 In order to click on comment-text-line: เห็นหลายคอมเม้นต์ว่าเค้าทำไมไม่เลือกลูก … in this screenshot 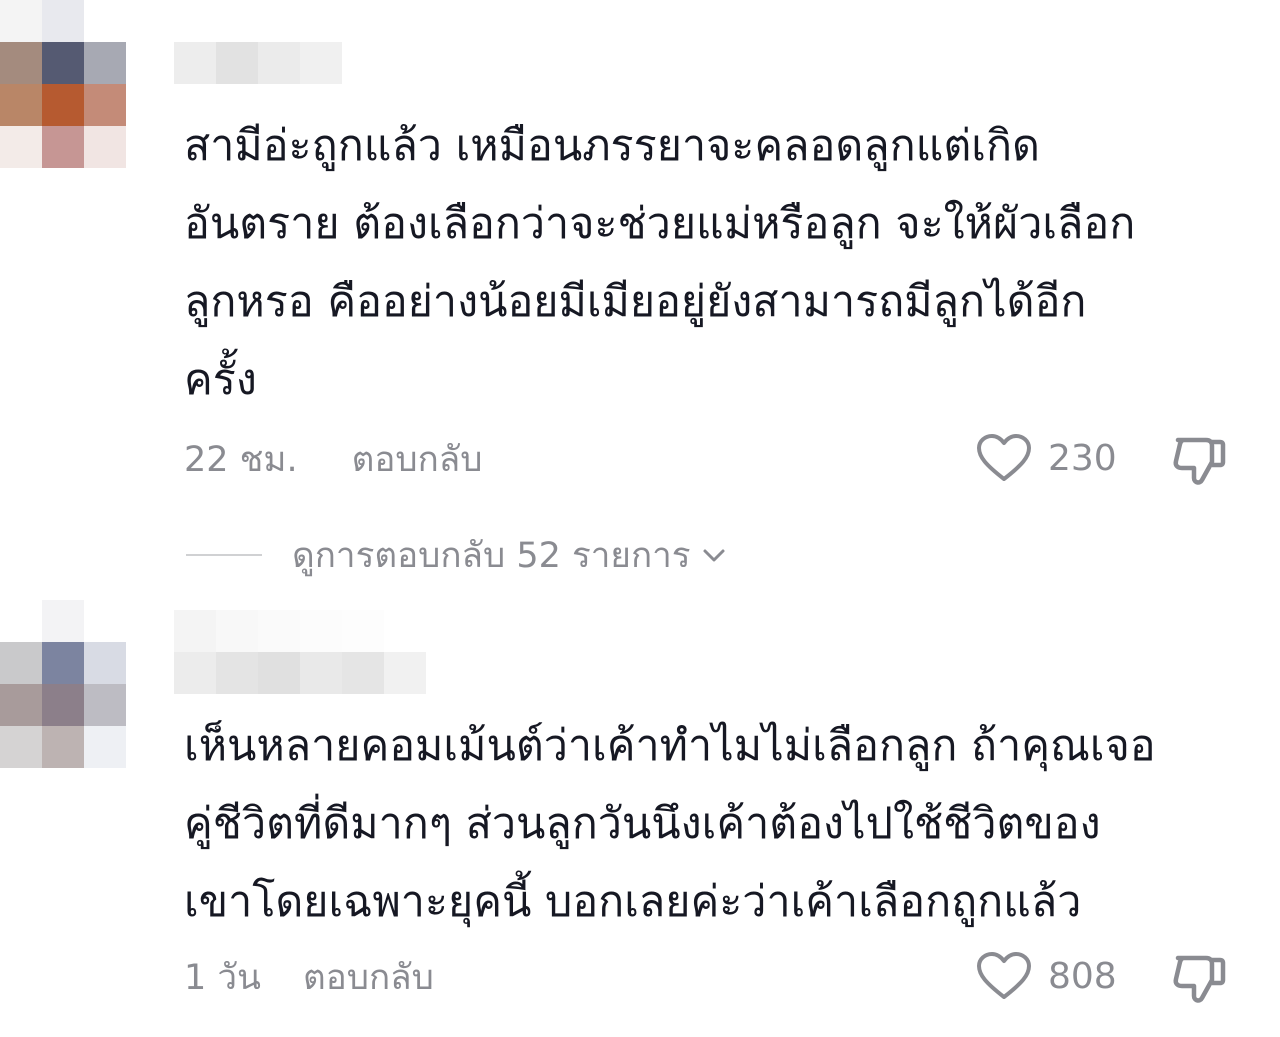, I will do `click(670, 746)`.